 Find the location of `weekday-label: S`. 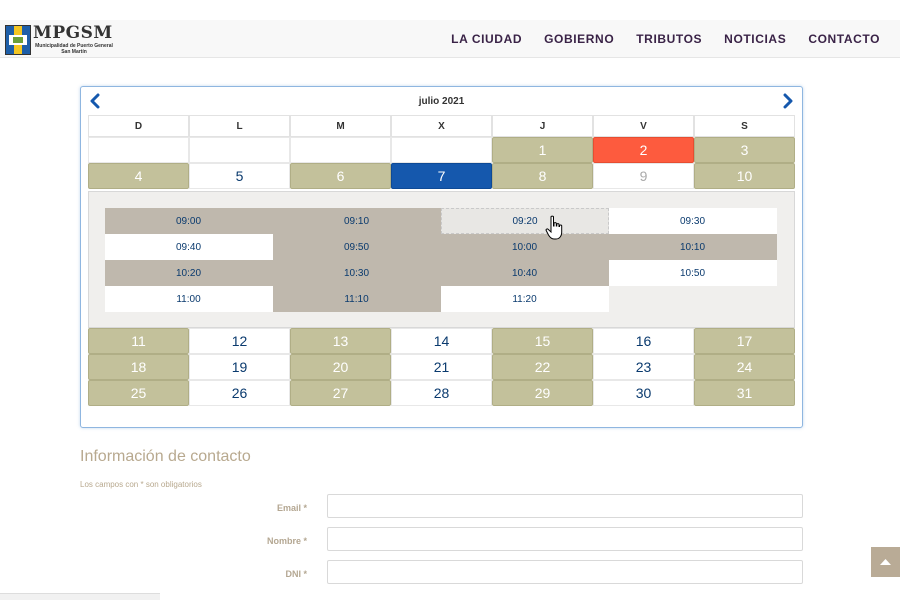

weekday-label: S is located at coordinates (744, 126).